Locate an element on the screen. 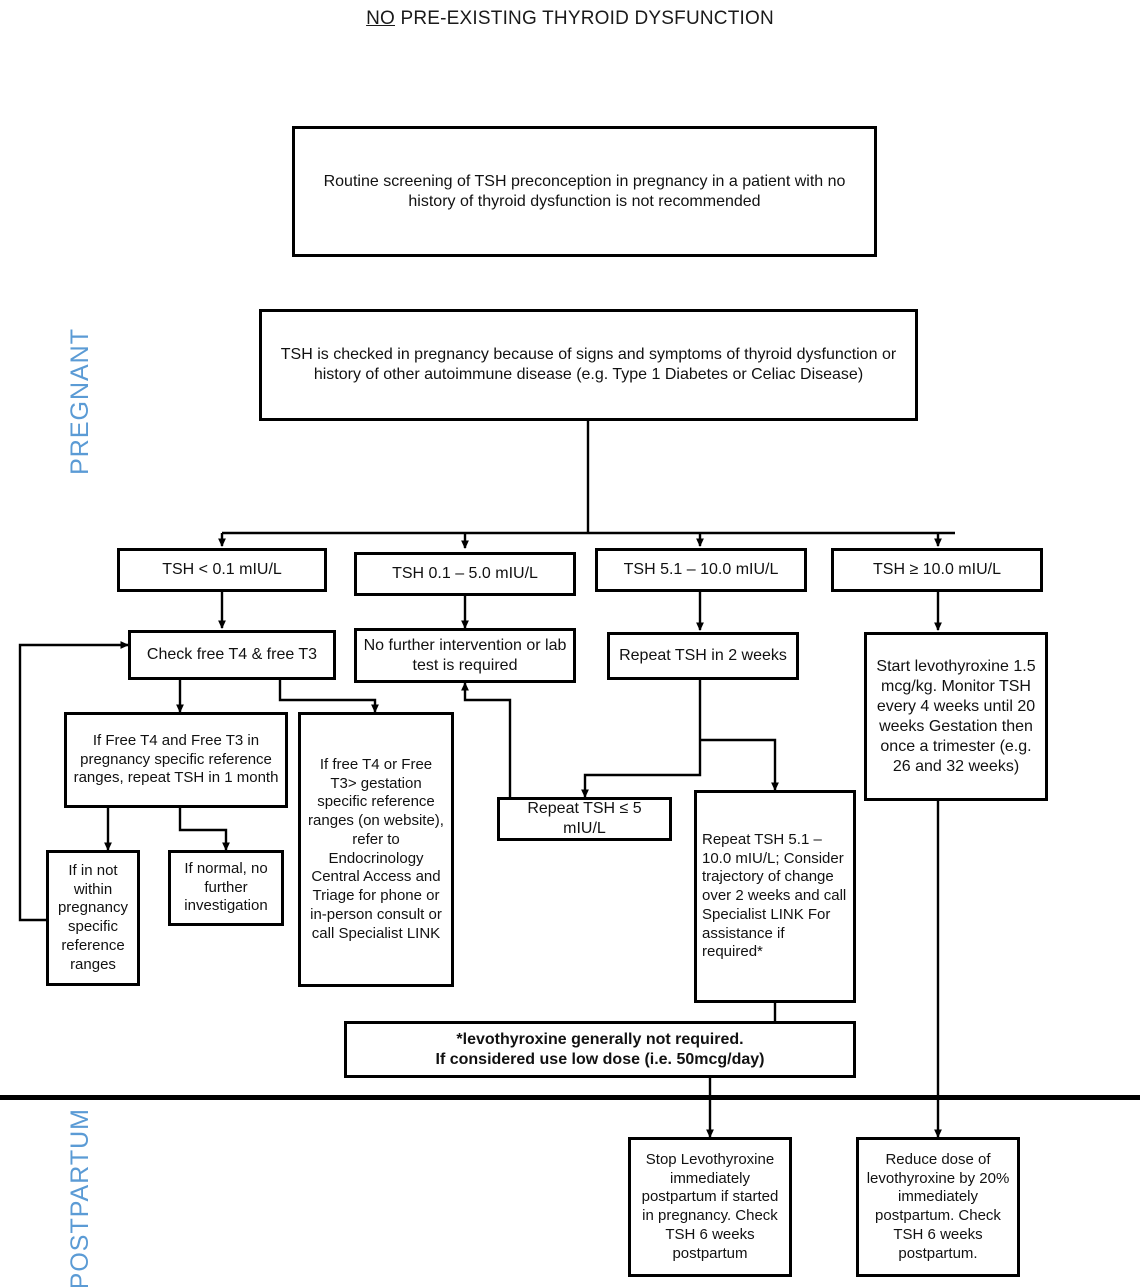  node-if-normal-no-investigation: If normal, no further investigation is located at coordinates (226, 888).